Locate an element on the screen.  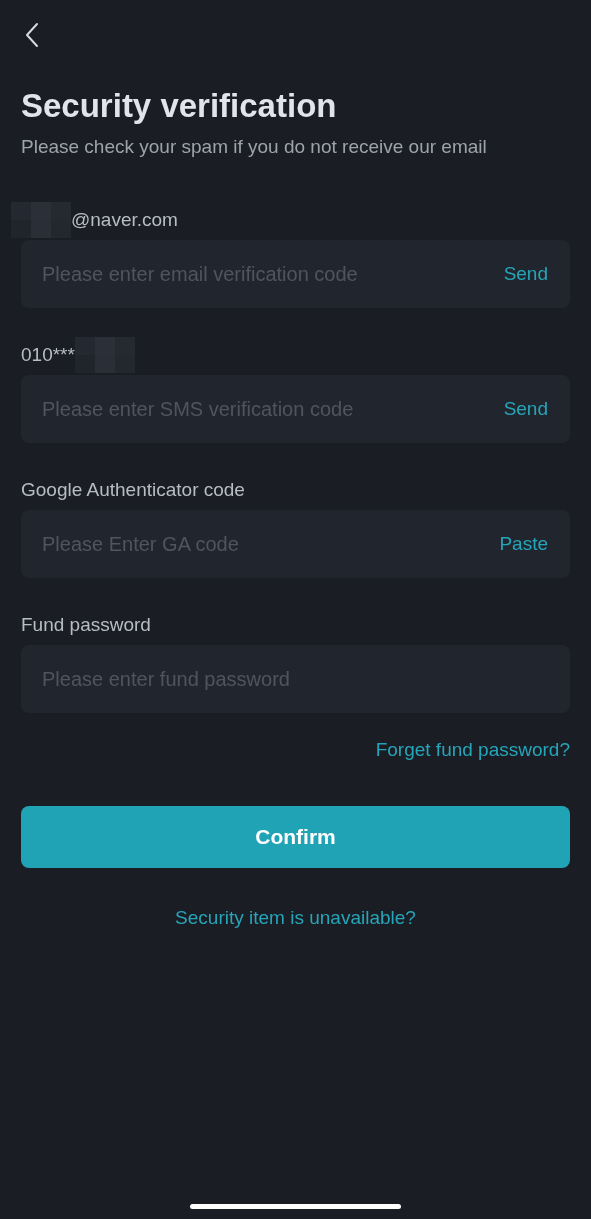
back-icon is located at coordinates (32, 35).